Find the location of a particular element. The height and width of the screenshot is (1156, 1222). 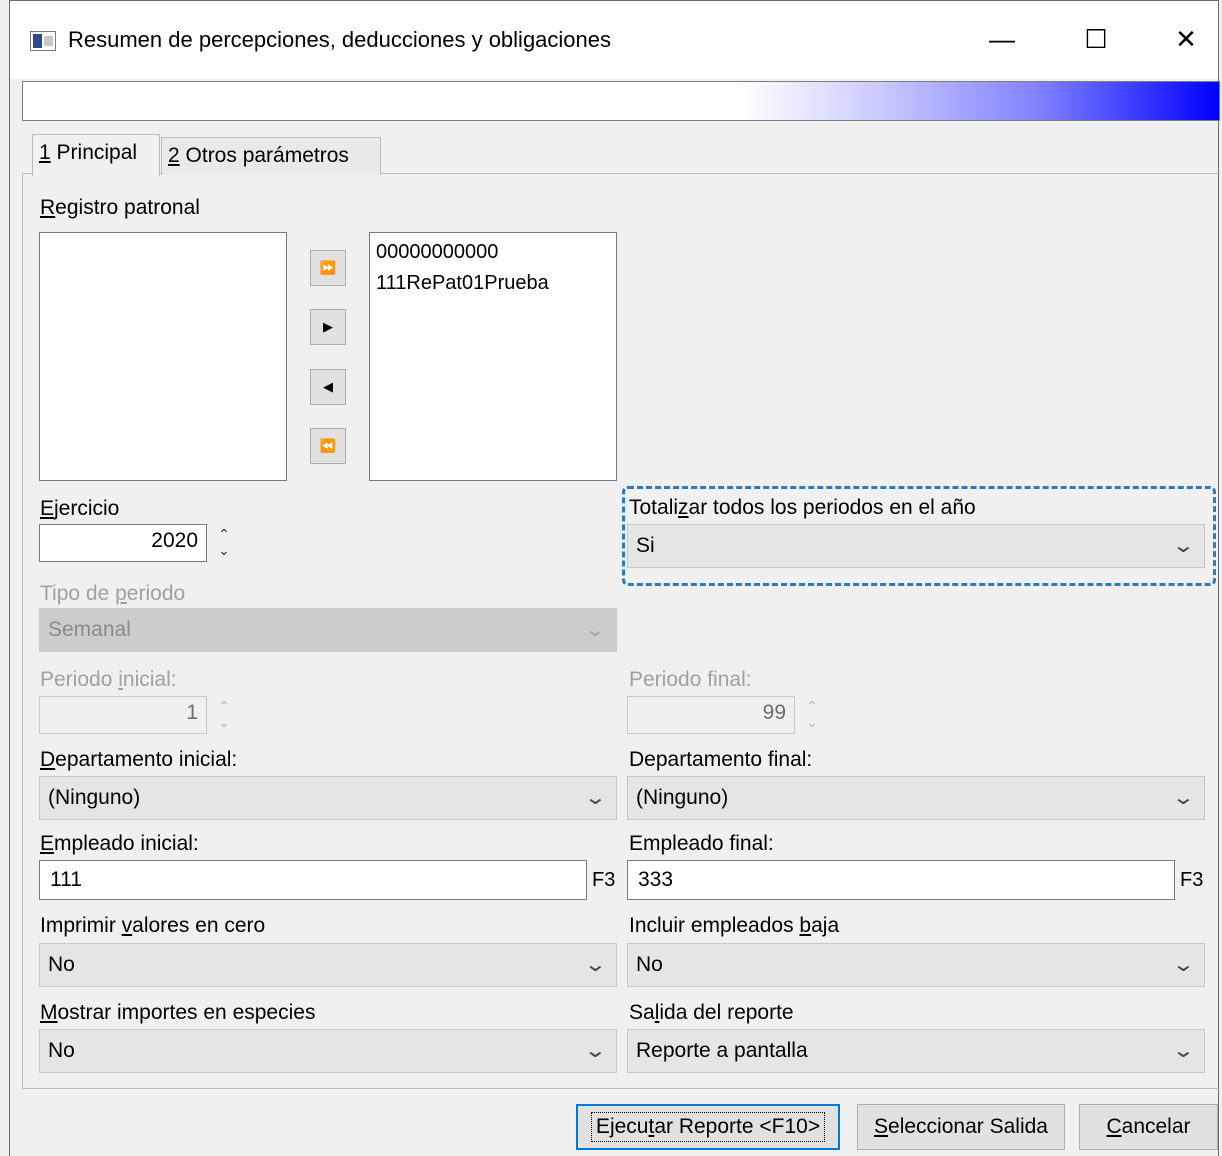

add-button: ▶ is located at coordinates (328, 327).